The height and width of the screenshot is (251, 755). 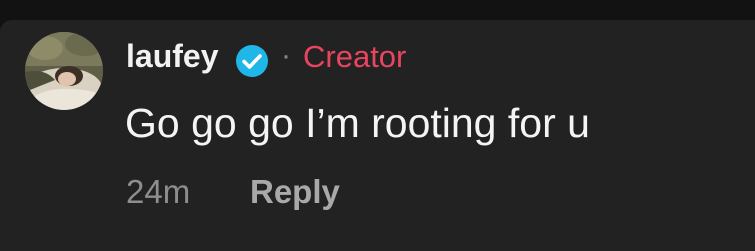 I want to click on comment-author: laufey, so click(x=172, y=56).